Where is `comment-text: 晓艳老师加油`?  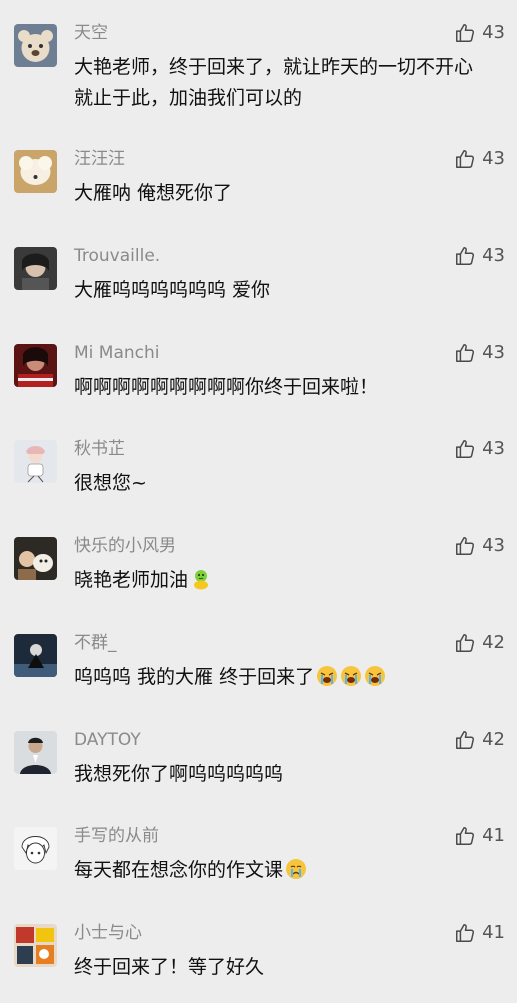 comment-text: 晓艳老师加油 is located at coordinates (274, 580).